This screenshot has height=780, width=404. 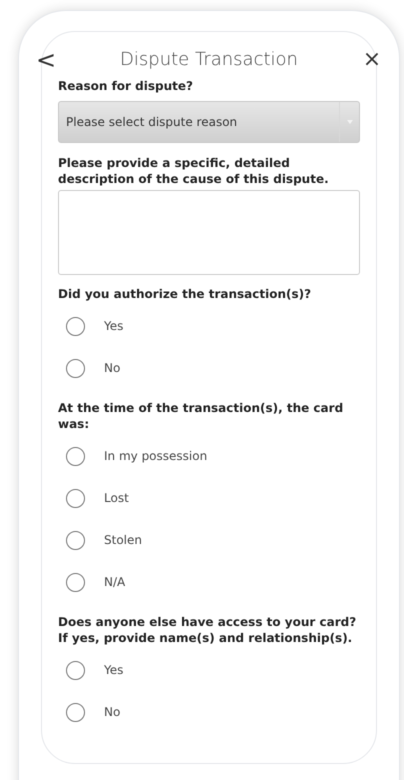 I want to click on close-button: ×, so click(x=372, y=59).